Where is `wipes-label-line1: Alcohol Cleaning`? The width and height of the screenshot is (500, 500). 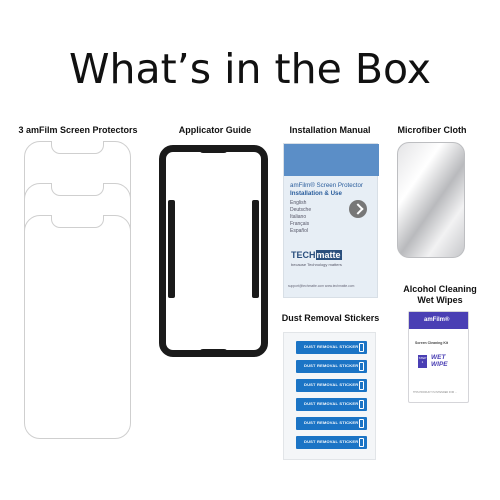
wipes-label-line1: Alcohol Cleaning is located at coordinates (440, 289).